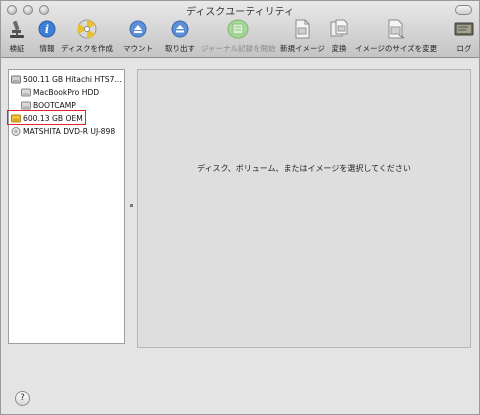 The height and width of the screenshot is (415, 480). I want to click on svg-text: i, so click(47, 29).